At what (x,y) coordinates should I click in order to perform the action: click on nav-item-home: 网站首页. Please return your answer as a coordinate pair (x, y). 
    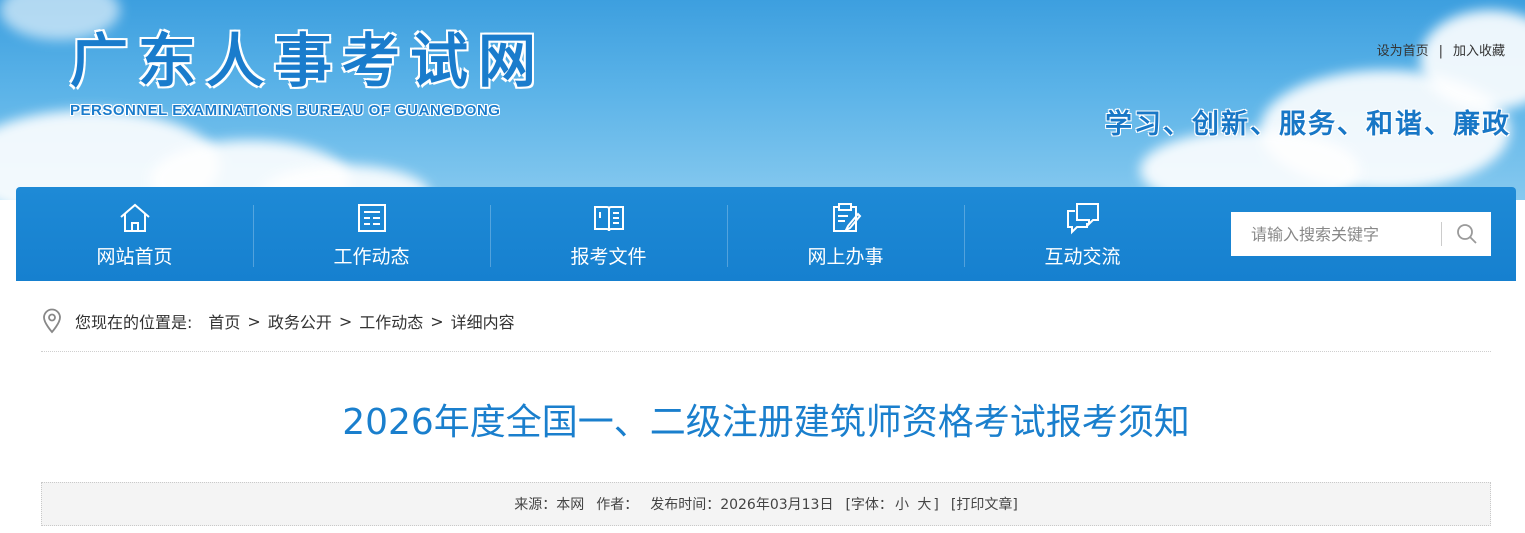
    Looking at the image, I should click on (134, 234).